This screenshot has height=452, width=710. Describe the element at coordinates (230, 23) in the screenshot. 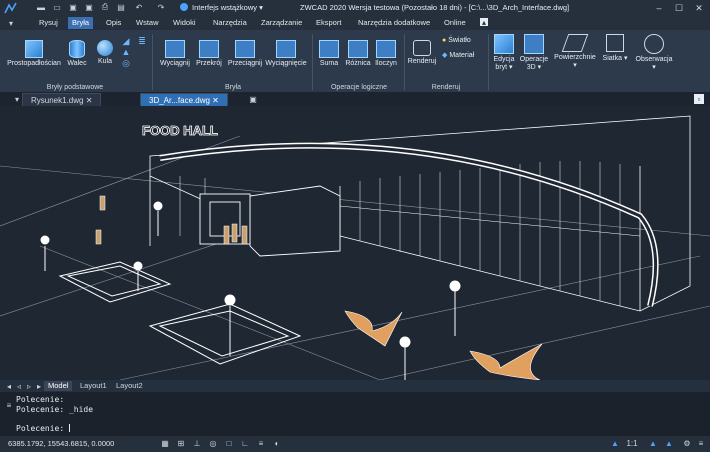

I see `tab-narzedzia: Narzędzia` at that location.